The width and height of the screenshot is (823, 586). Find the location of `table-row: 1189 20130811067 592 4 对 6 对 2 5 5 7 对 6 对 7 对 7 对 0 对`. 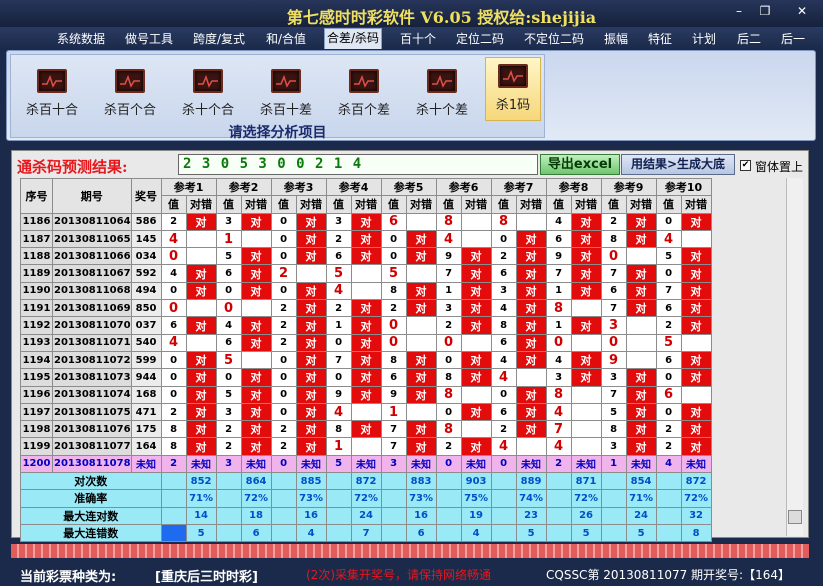

table-row: 1189 20130811067 592 4 对 6 对 2 5 5 7 对 6 对 7 对 7 对 0 对 is located at coordinates (366, 273).